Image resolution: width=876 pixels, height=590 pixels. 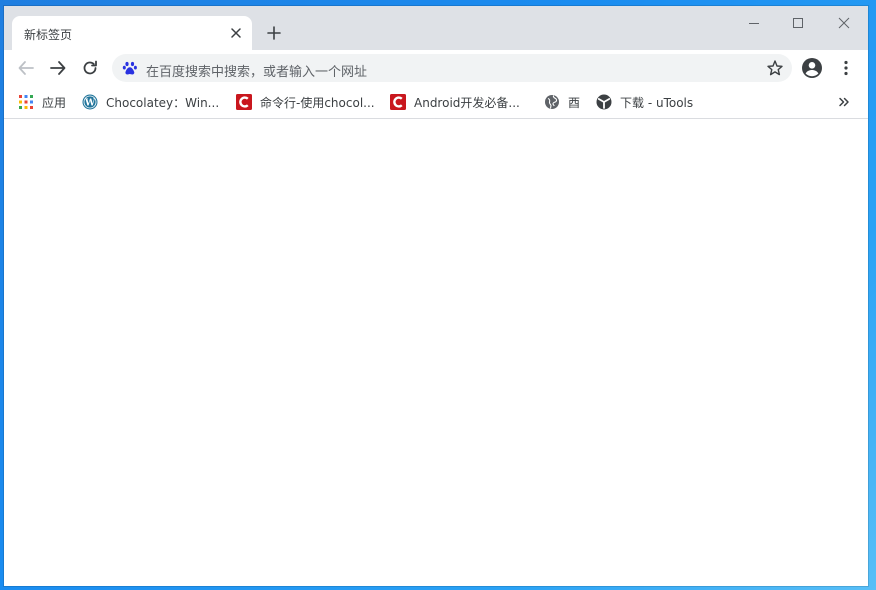 What do you see at coordinates (130, 68) in the screenshot?
I see `baidu-paw-icon` at bounding box center [130, 68].